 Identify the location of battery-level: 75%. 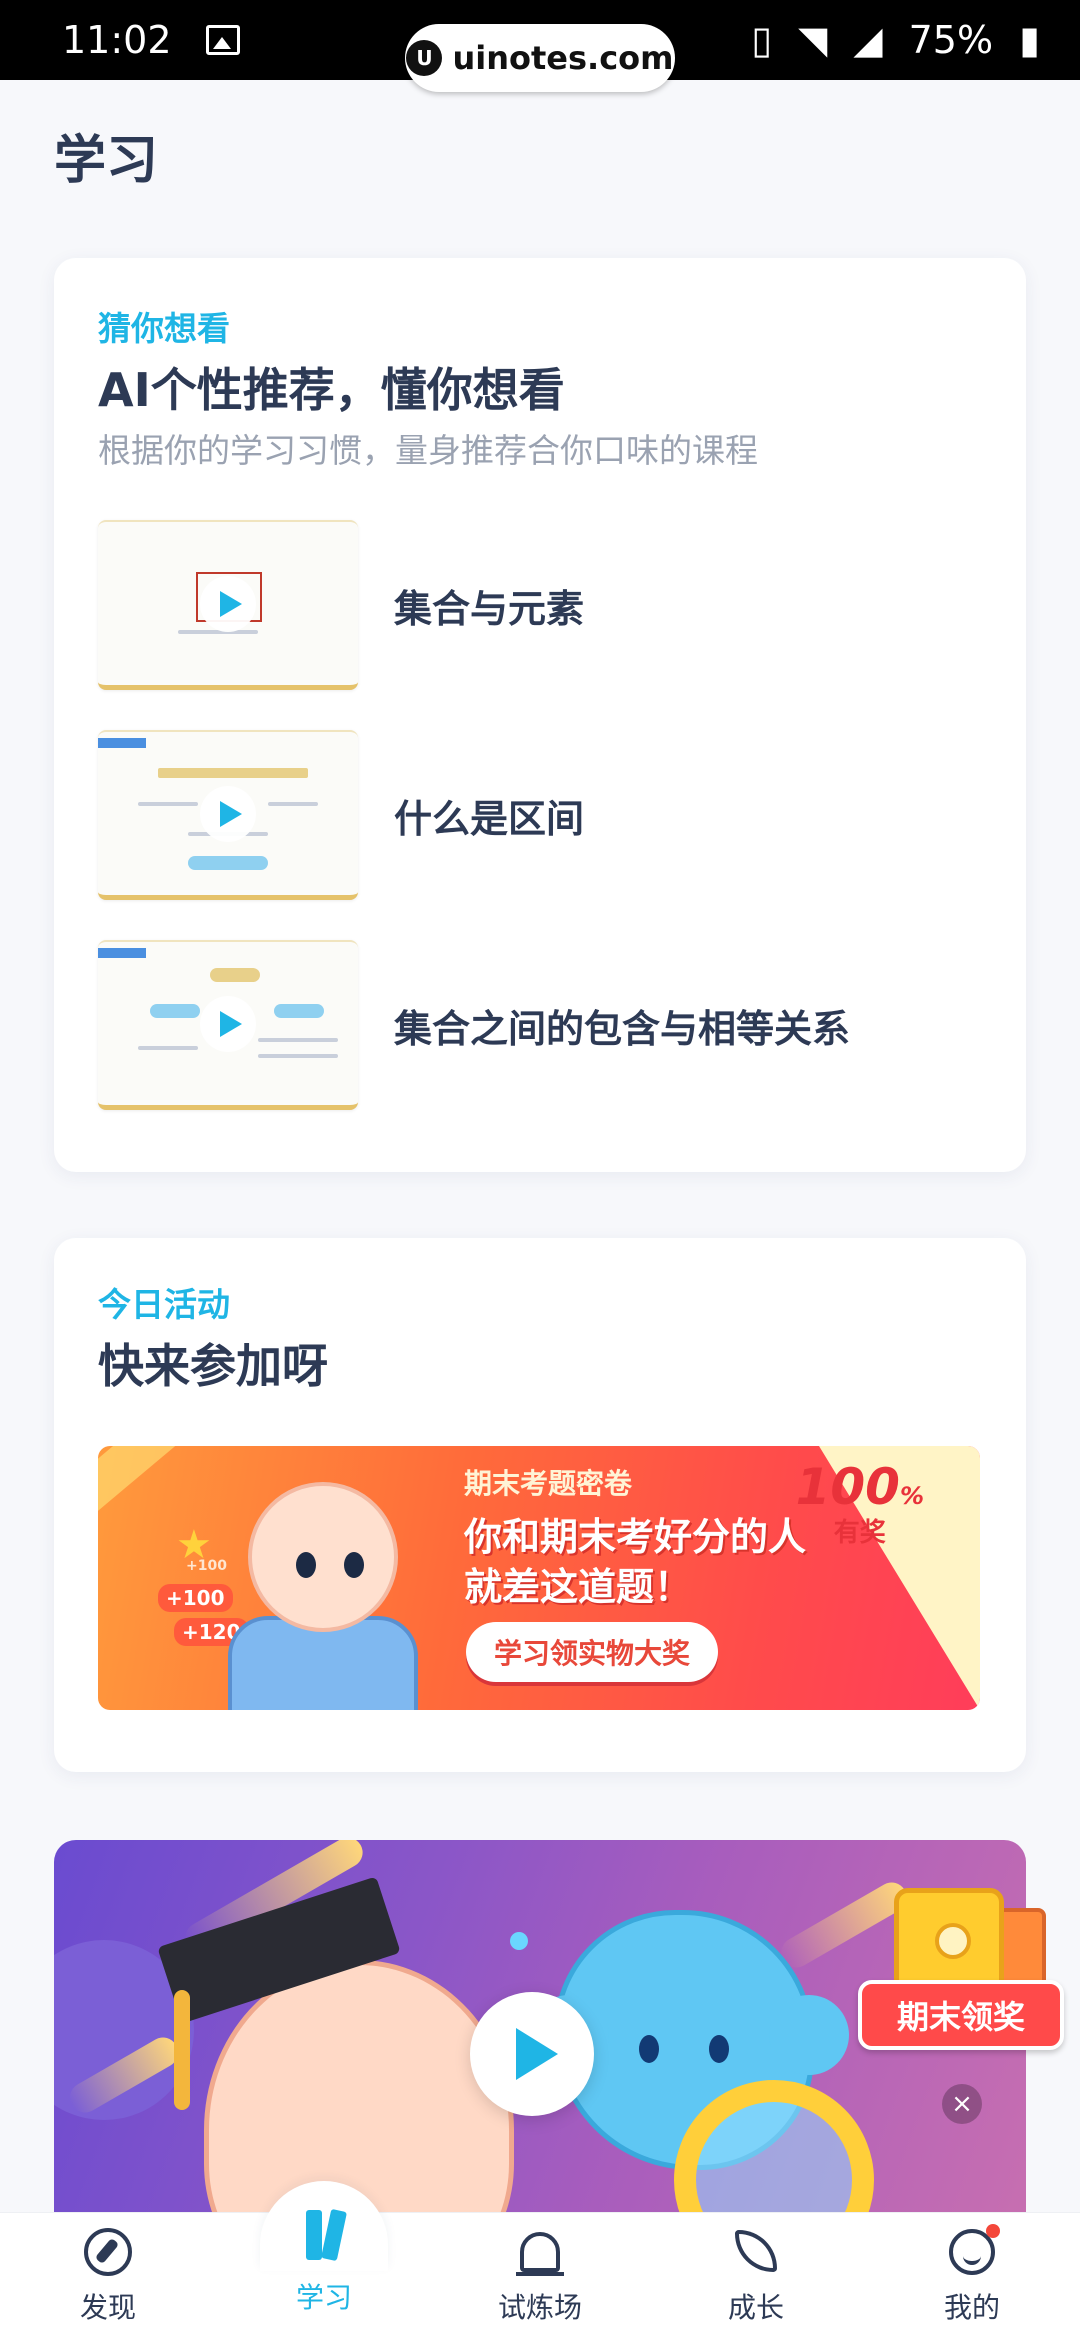
(951, 40).